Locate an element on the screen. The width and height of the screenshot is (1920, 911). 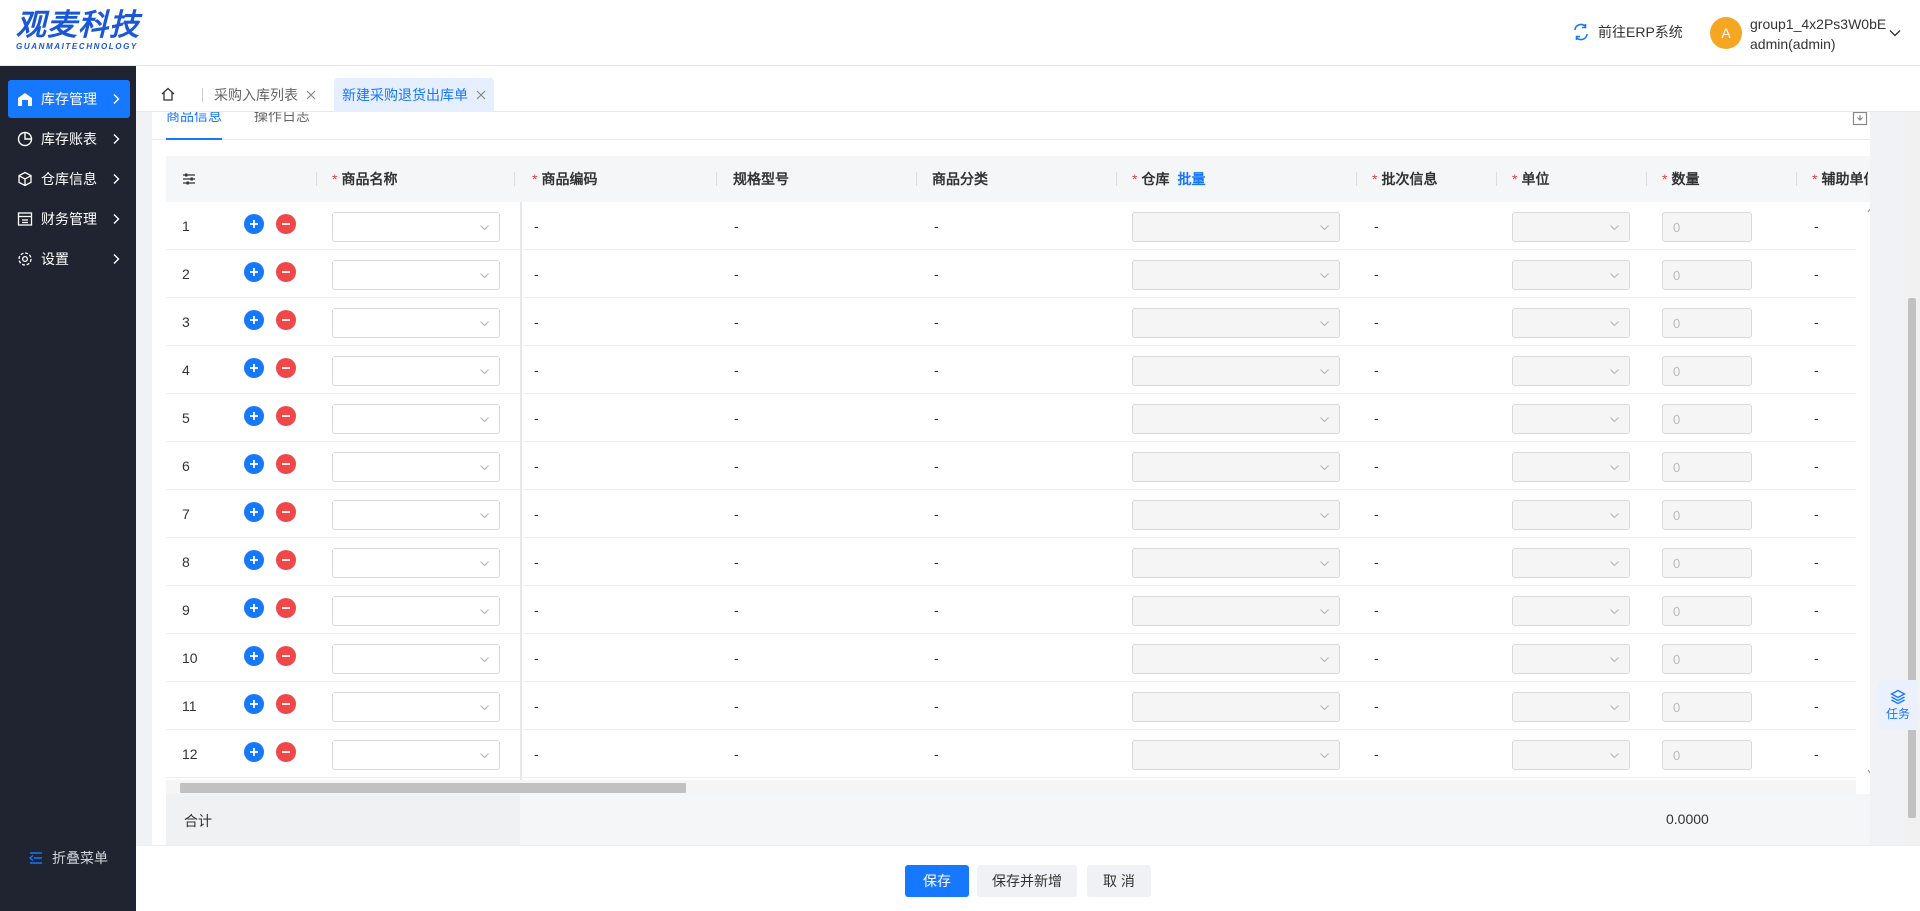
save-and-new-button: 保存并新增 is located at coordinates (1027, 881).